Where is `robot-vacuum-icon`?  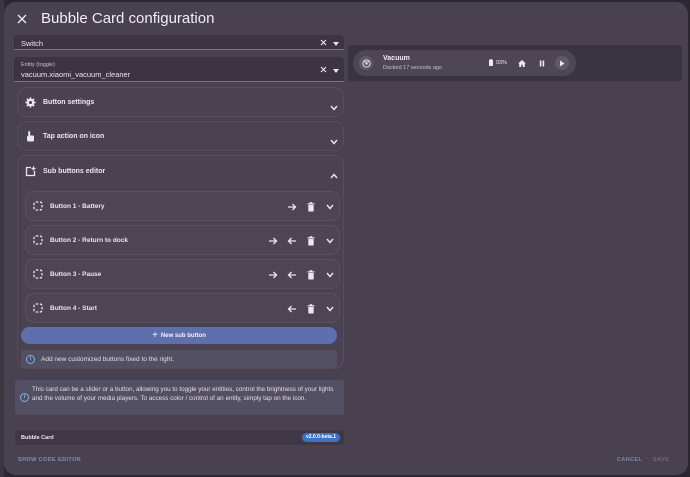 robot-vacuum-icon is located at coordinates (366, 63).